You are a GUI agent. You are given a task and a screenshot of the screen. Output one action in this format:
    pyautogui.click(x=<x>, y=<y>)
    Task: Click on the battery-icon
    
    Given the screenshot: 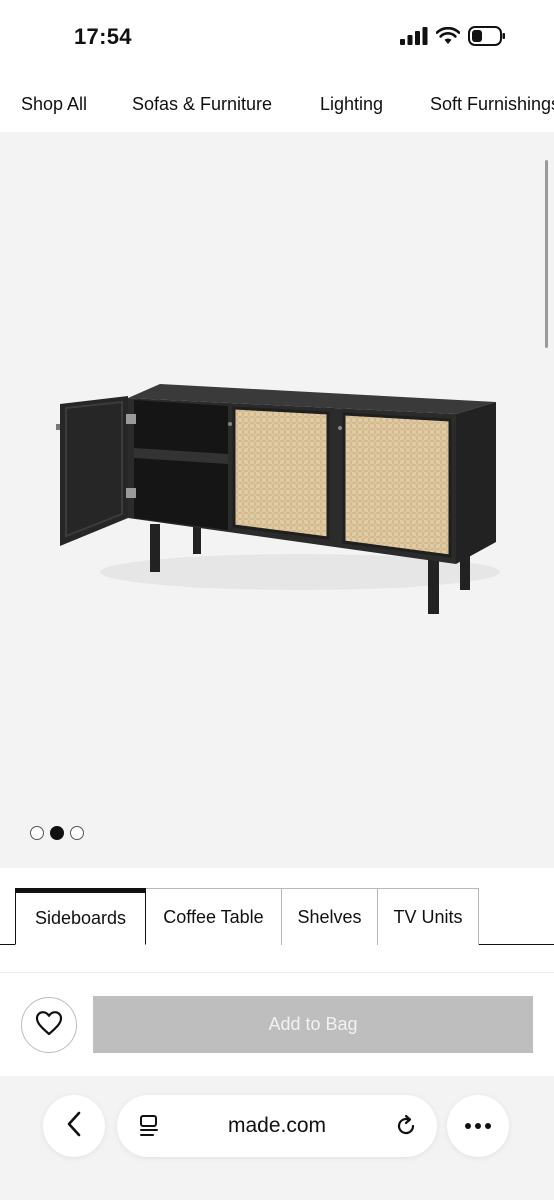 What is the action you would take?
    pyautogui.click(x=487, y=38)
    